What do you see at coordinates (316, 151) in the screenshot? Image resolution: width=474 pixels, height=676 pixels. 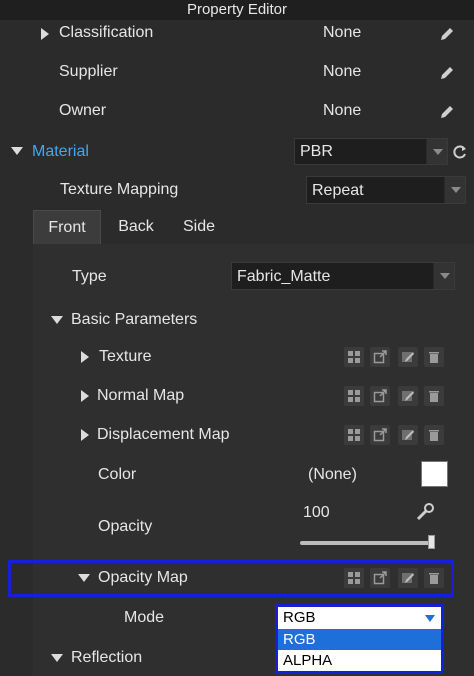 I see `material-type-value: PBR` at bounding box center [316, 151].